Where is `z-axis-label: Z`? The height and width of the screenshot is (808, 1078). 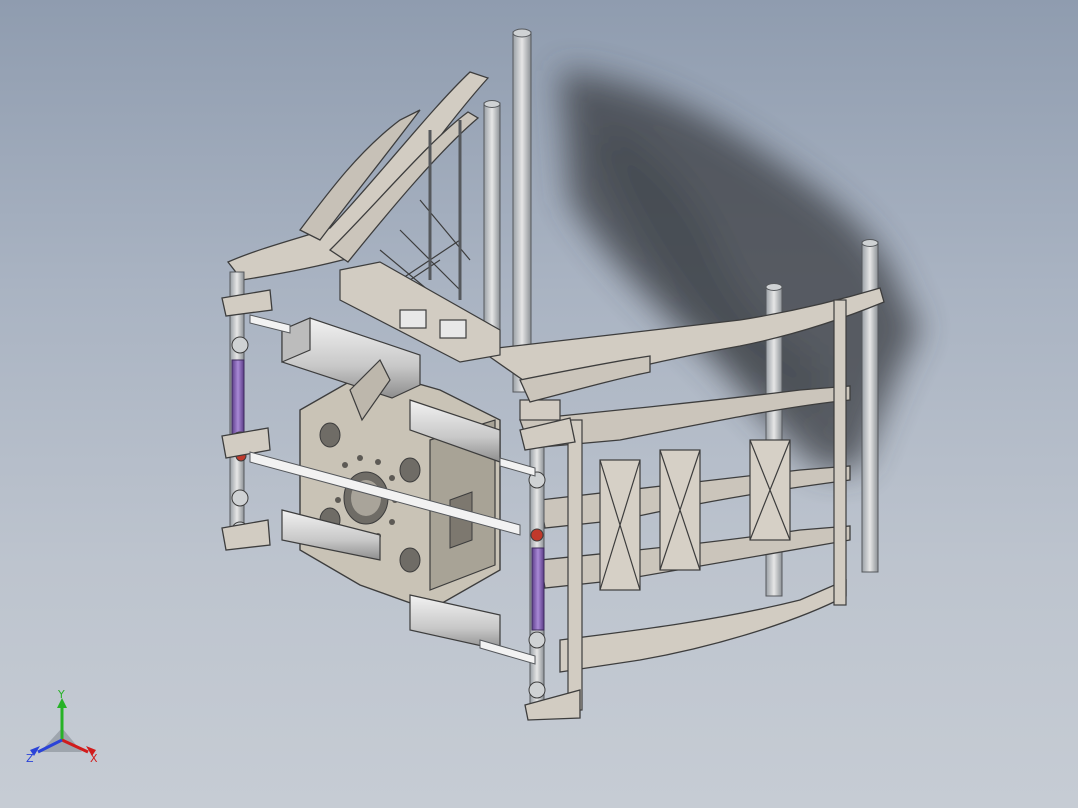
z-axis-label: Z is located at coordinates (30, 758).